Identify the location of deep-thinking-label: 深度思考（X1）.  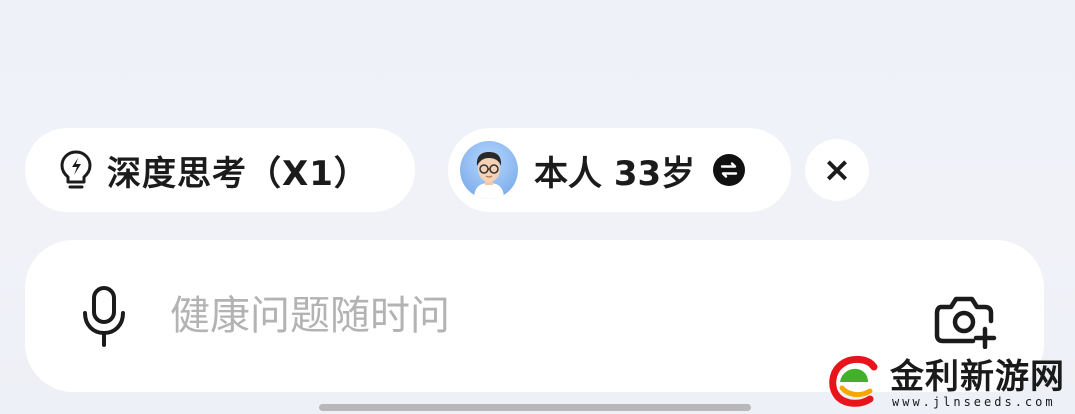
(238, 173).